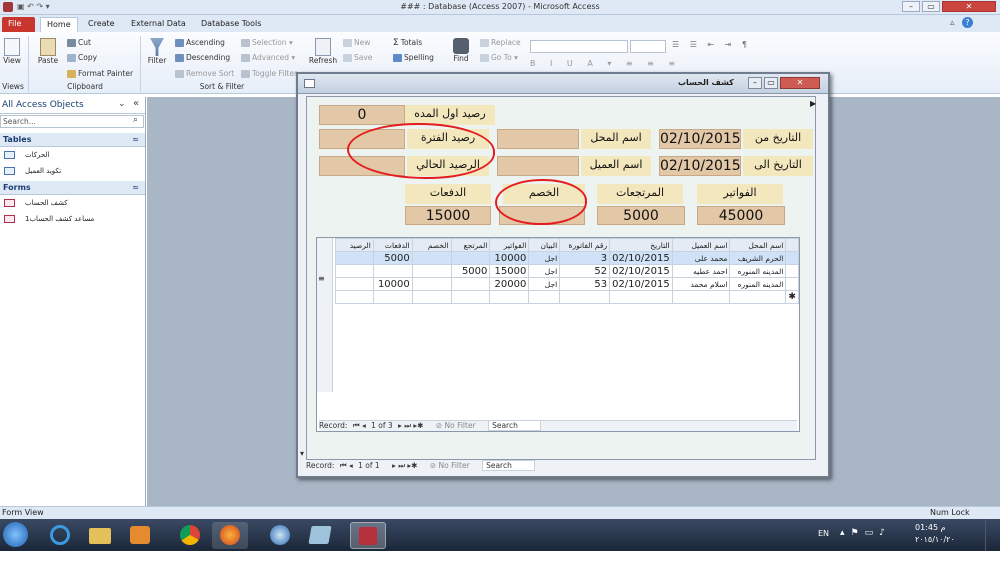  What do you see at coordinates (509, 271) in the screenshot?
I see `cell: 15000` at bounding box center [509, 271].